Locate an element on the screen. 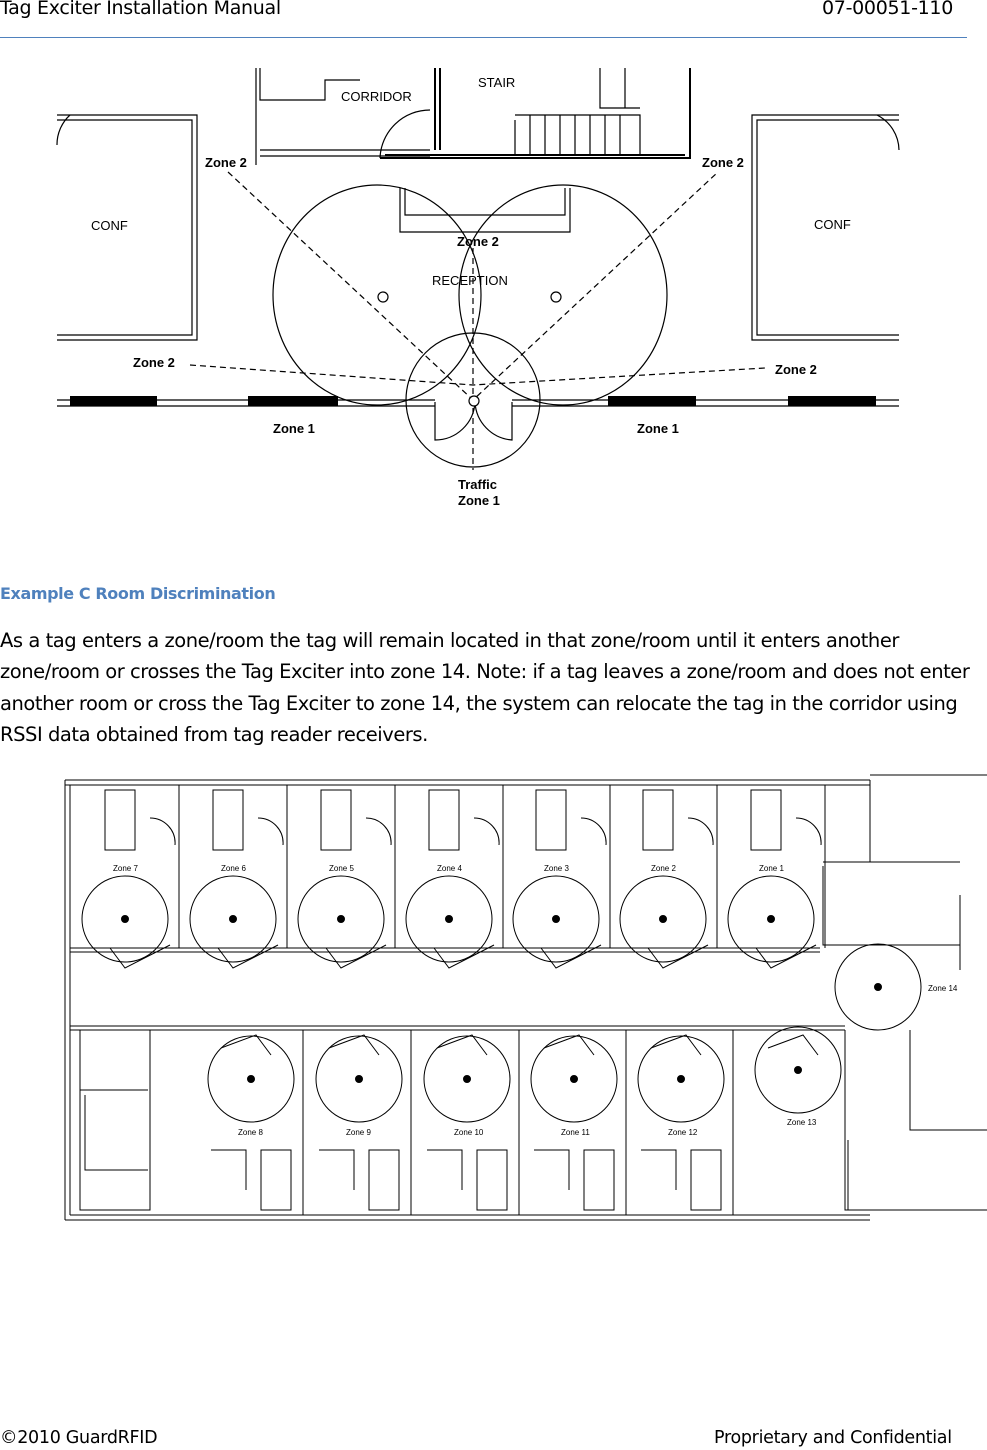 This screenshot has width=987, height=1450. label-zone2-top-left: Zone 2 is located at coordinates (226, 162).